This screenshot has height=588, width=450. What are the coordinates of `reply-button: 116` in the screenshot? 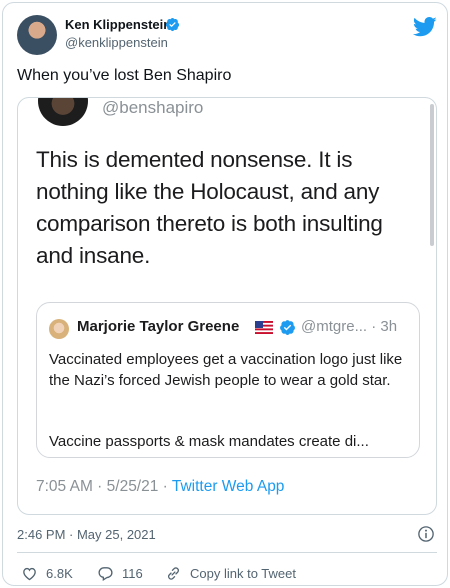 It's located at (120, 573).